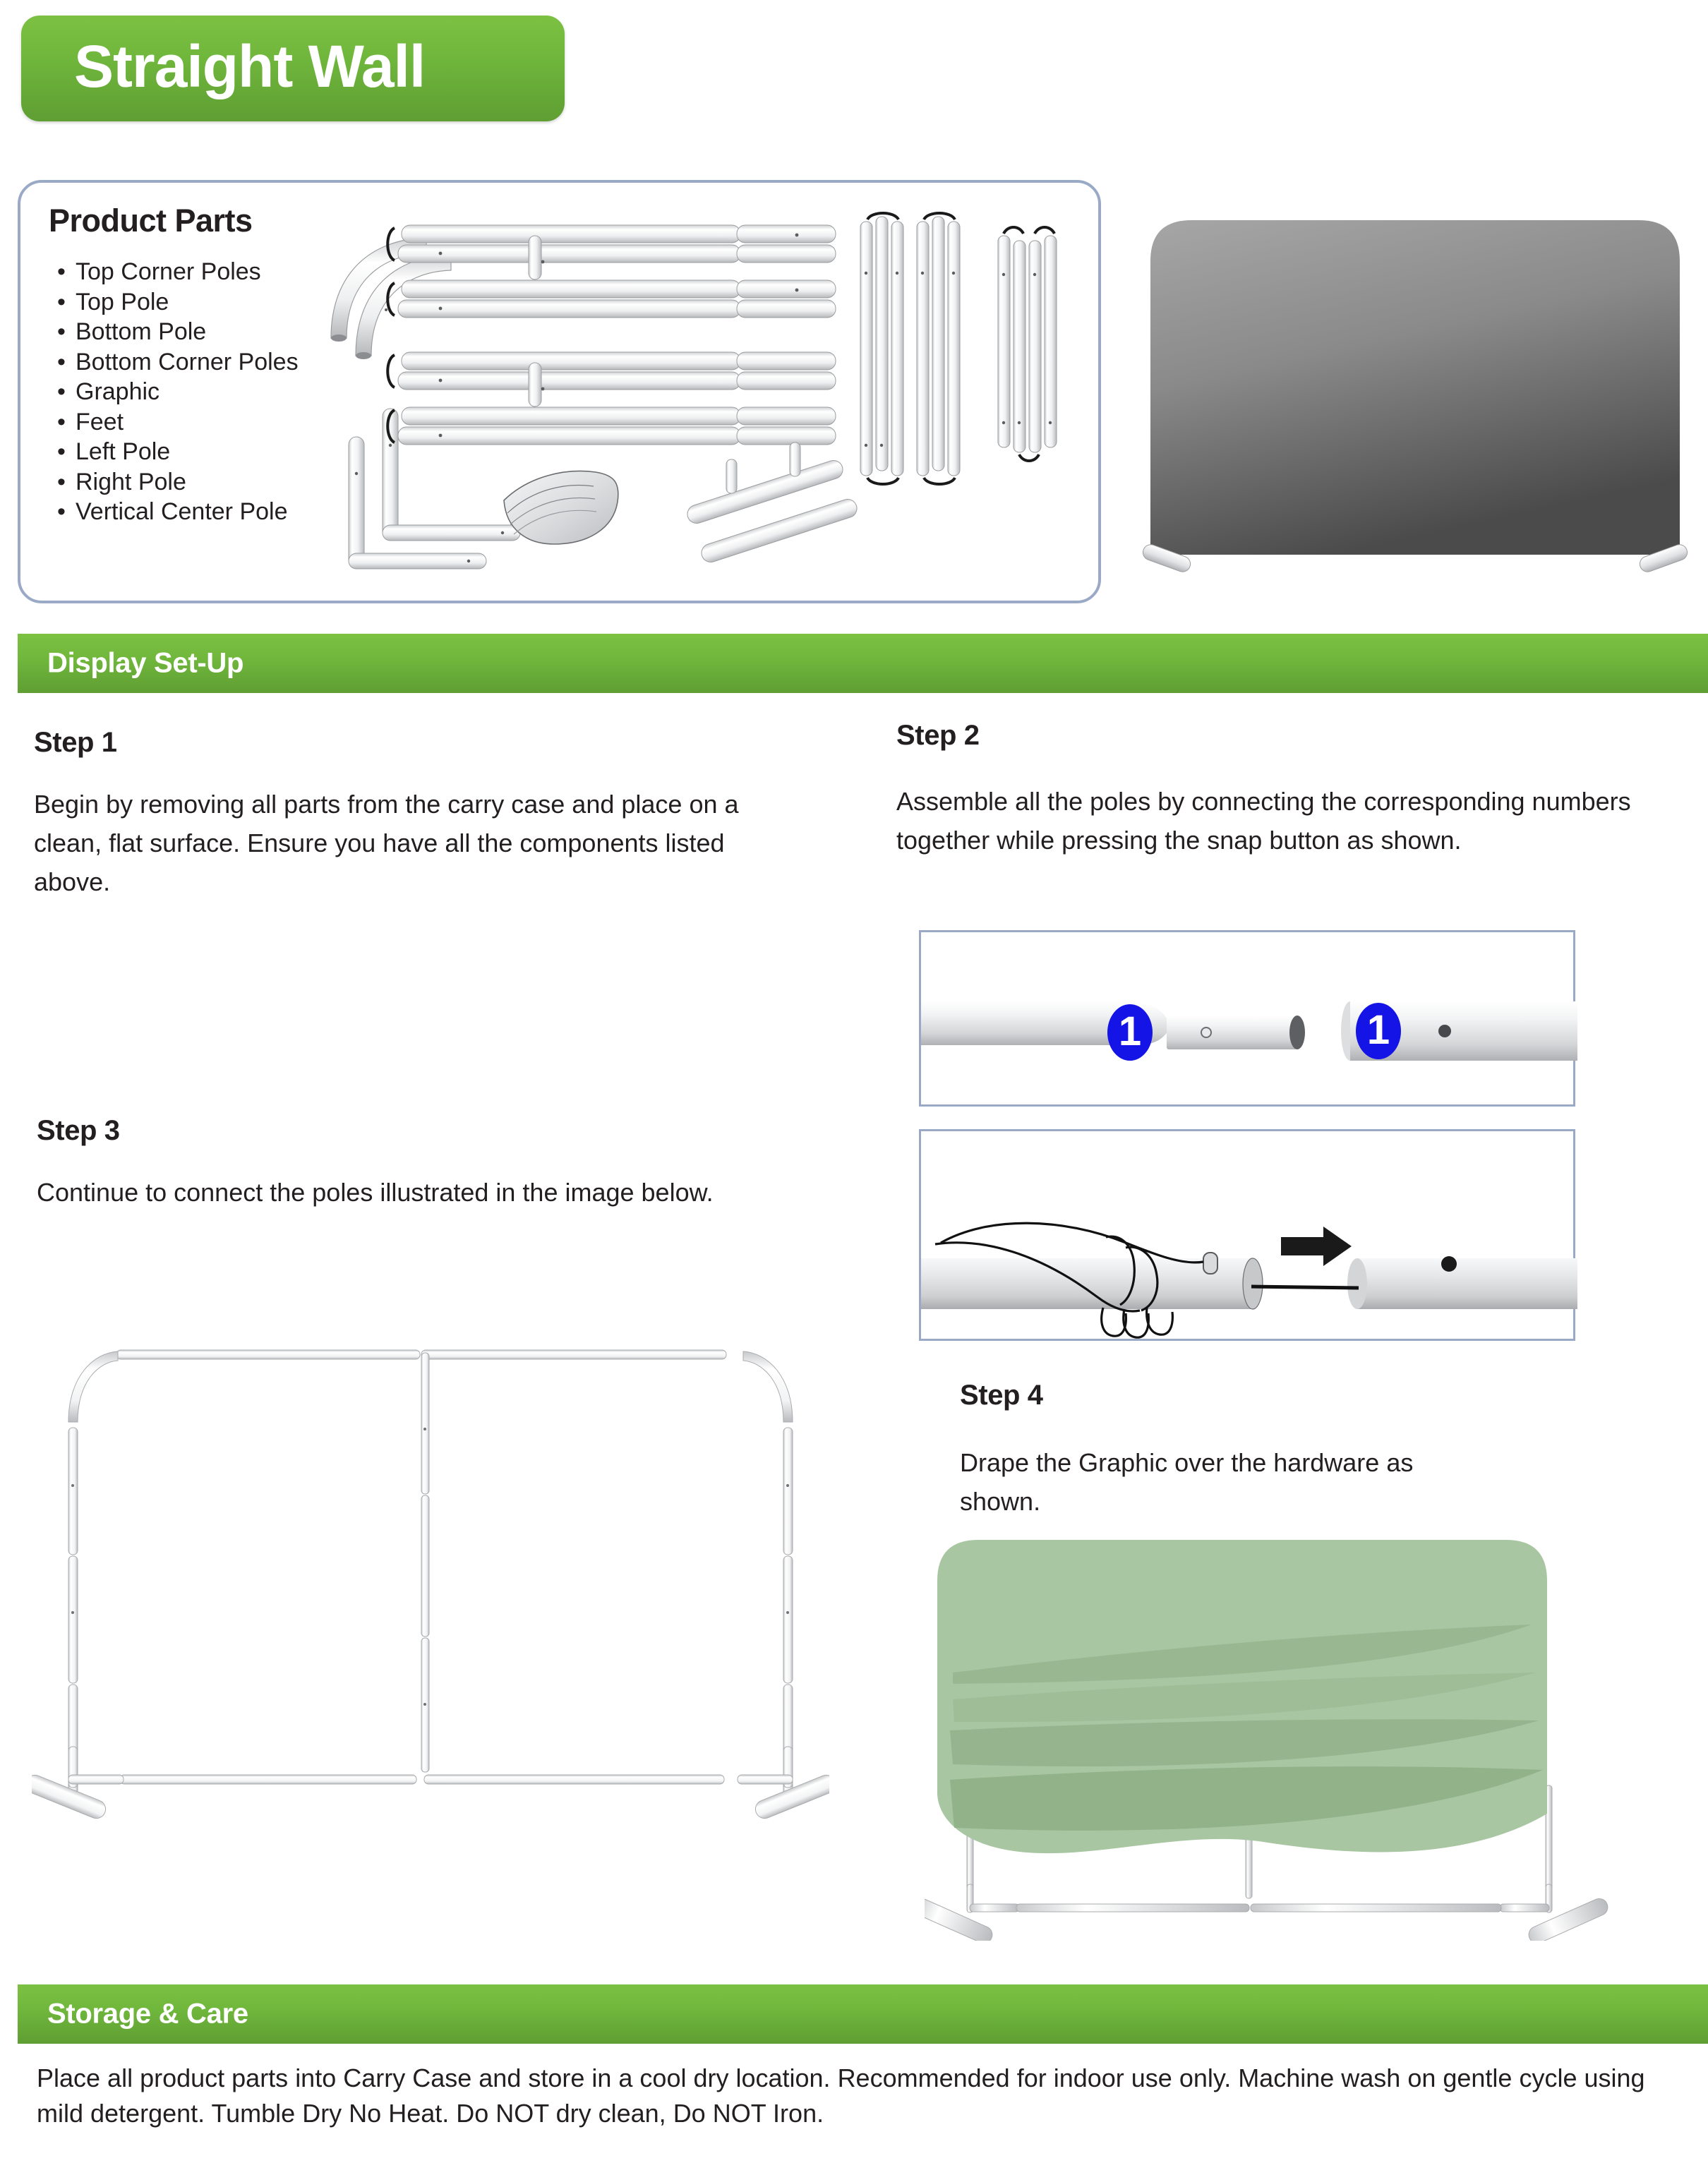 The height and width of the screenshot is (2163, 1708). What do you see at coordinates (772, 502) in the screenshot?
I see `feet-icon` at bounding box center [772, 502].